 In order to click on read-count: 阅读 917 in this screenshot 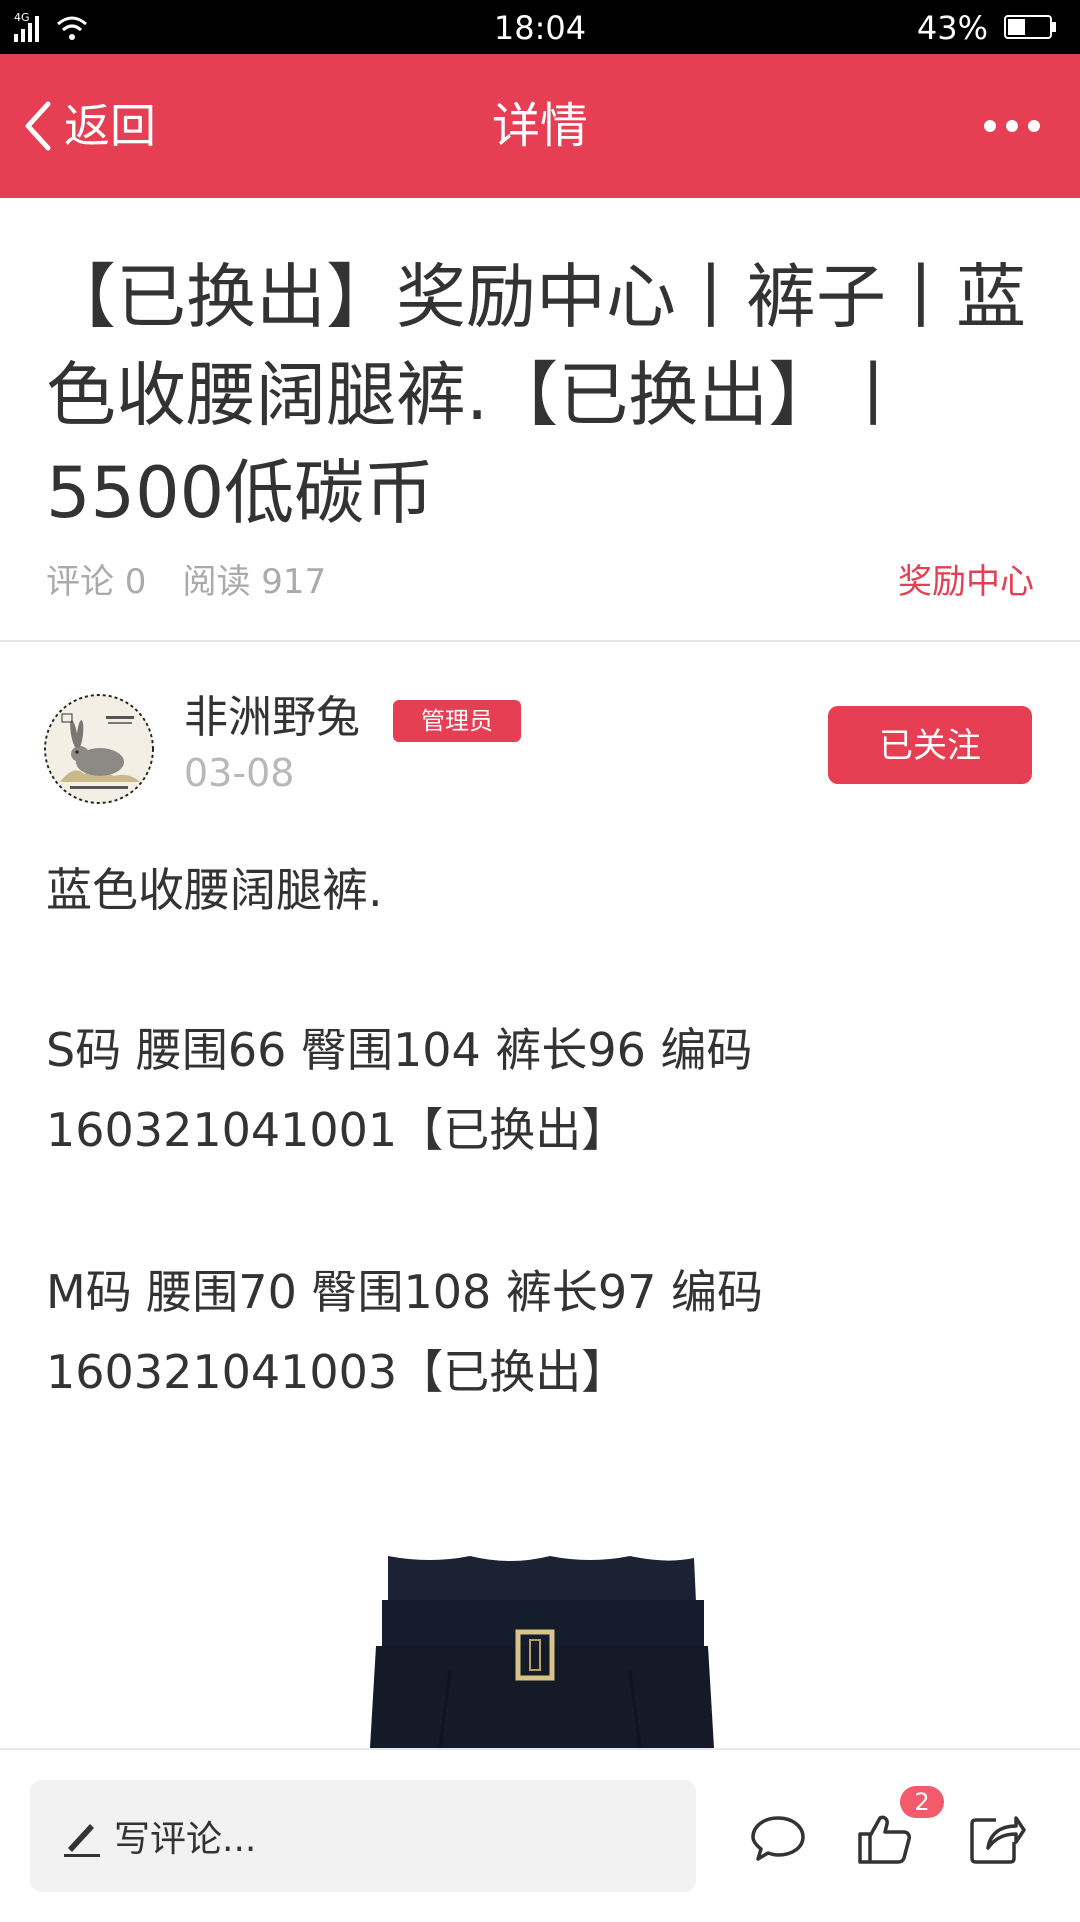, I will do `click(254, 582)`.